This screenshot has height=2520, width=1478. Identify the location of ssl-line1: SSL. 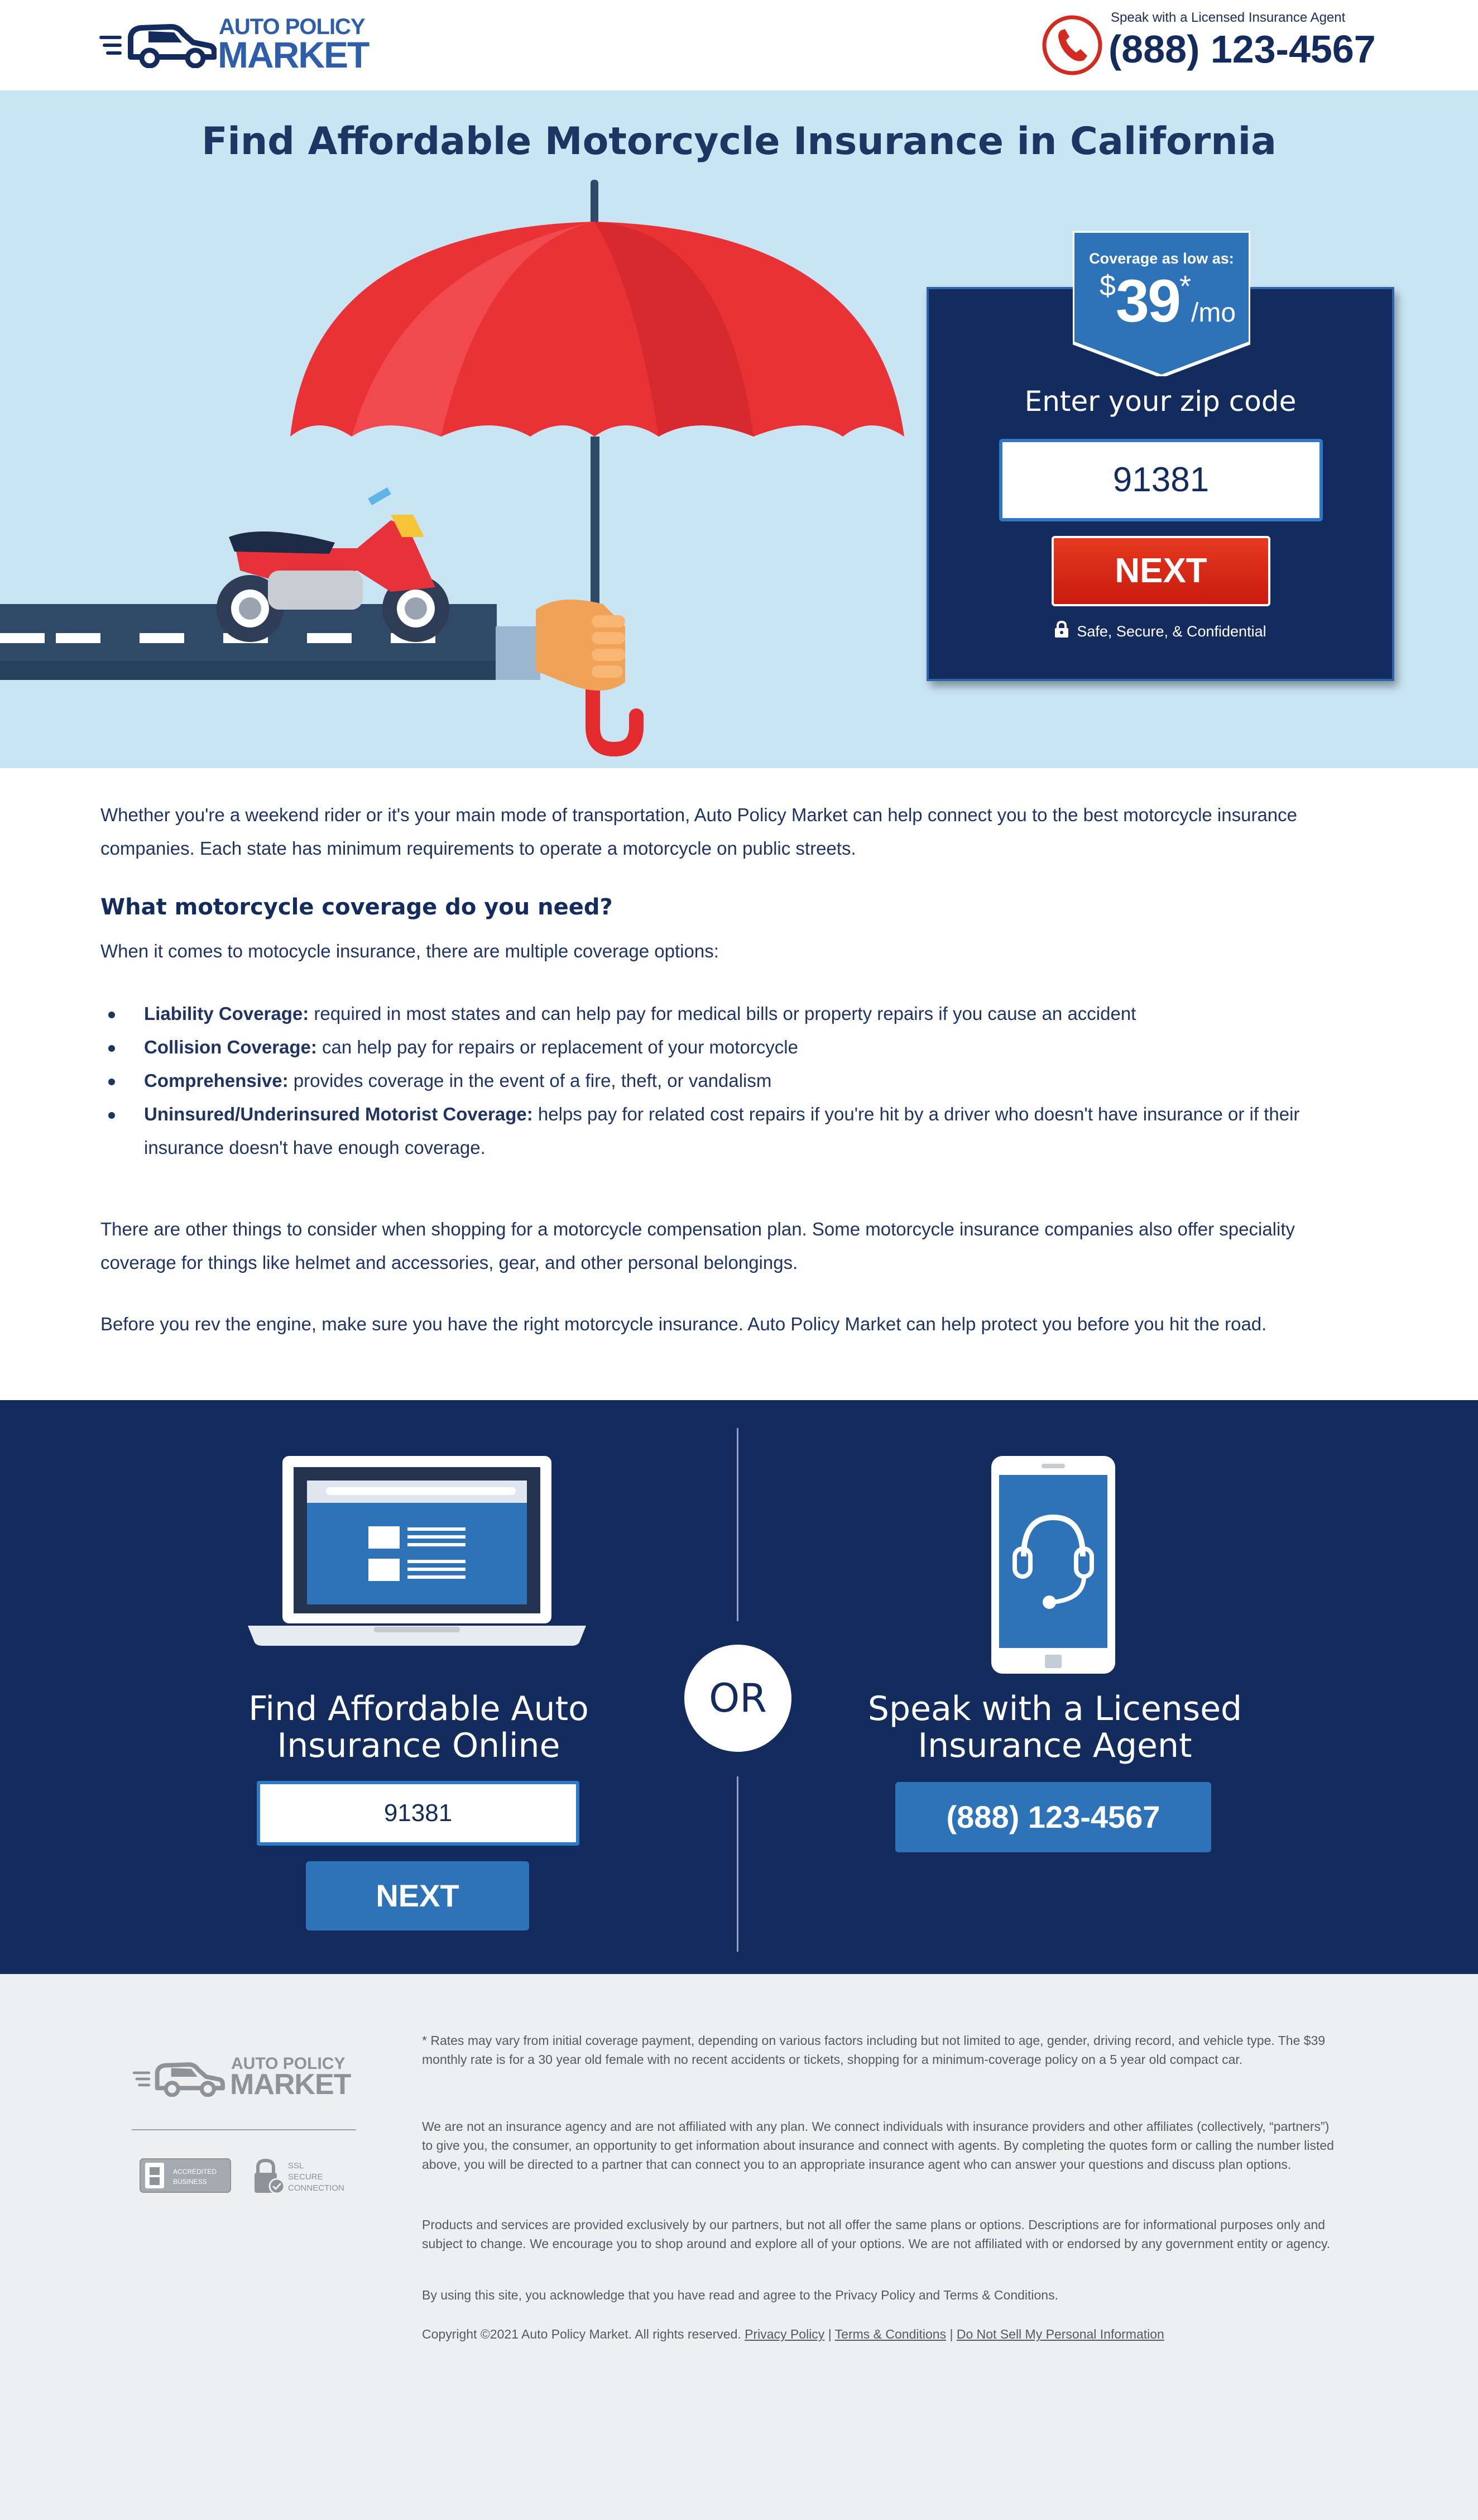
(296, 2166).